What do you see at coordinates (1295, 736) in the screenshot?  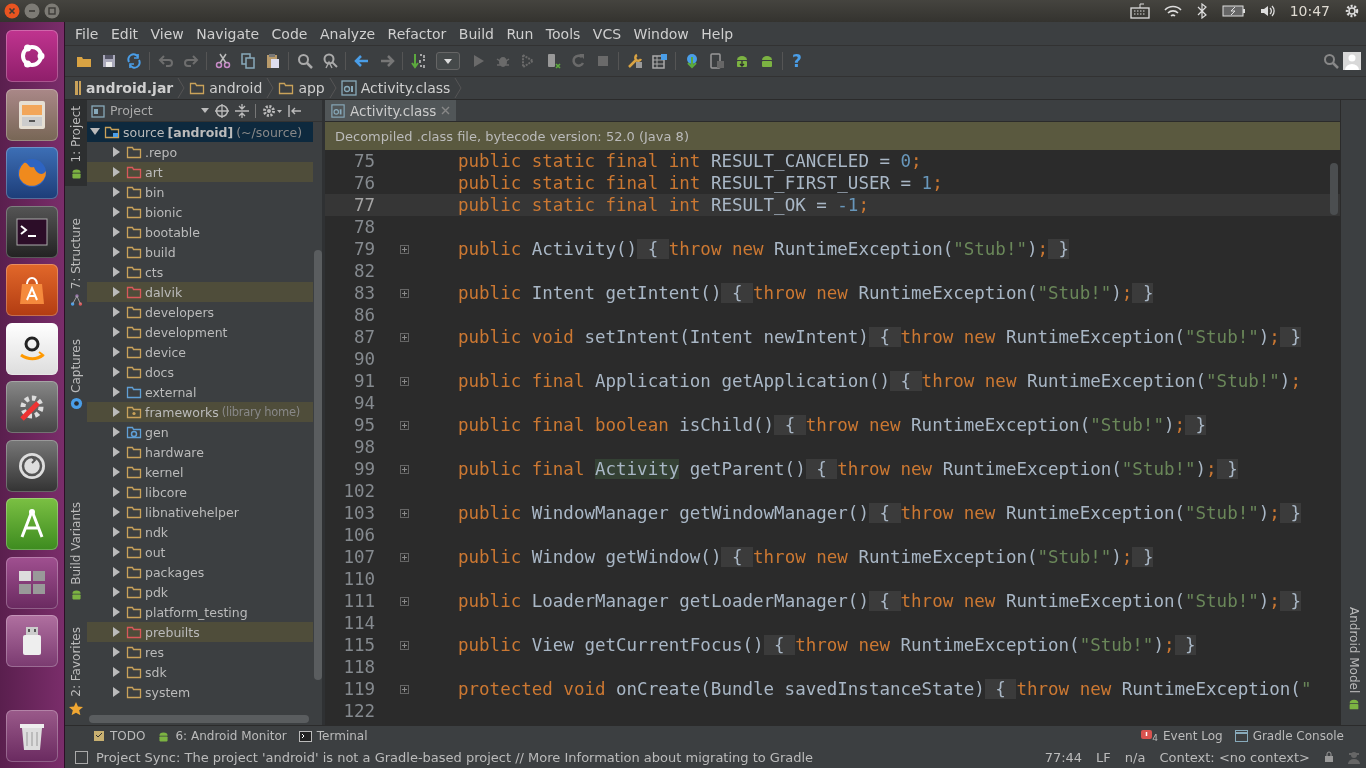 I see `tool-window-button: Gradle Console` at bounding box center [1295, 736].